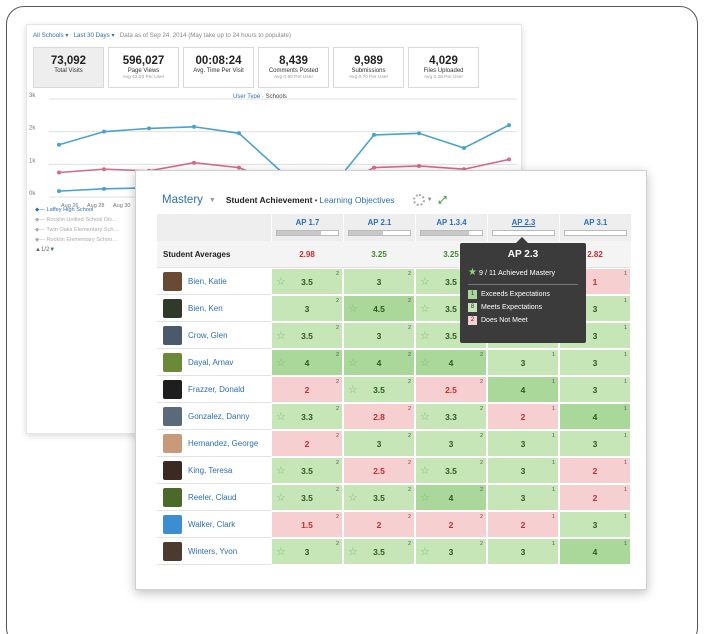 The image size is (704, 634). I want to click on legend-item: ◆— Laffey High School, so click(77, 210).